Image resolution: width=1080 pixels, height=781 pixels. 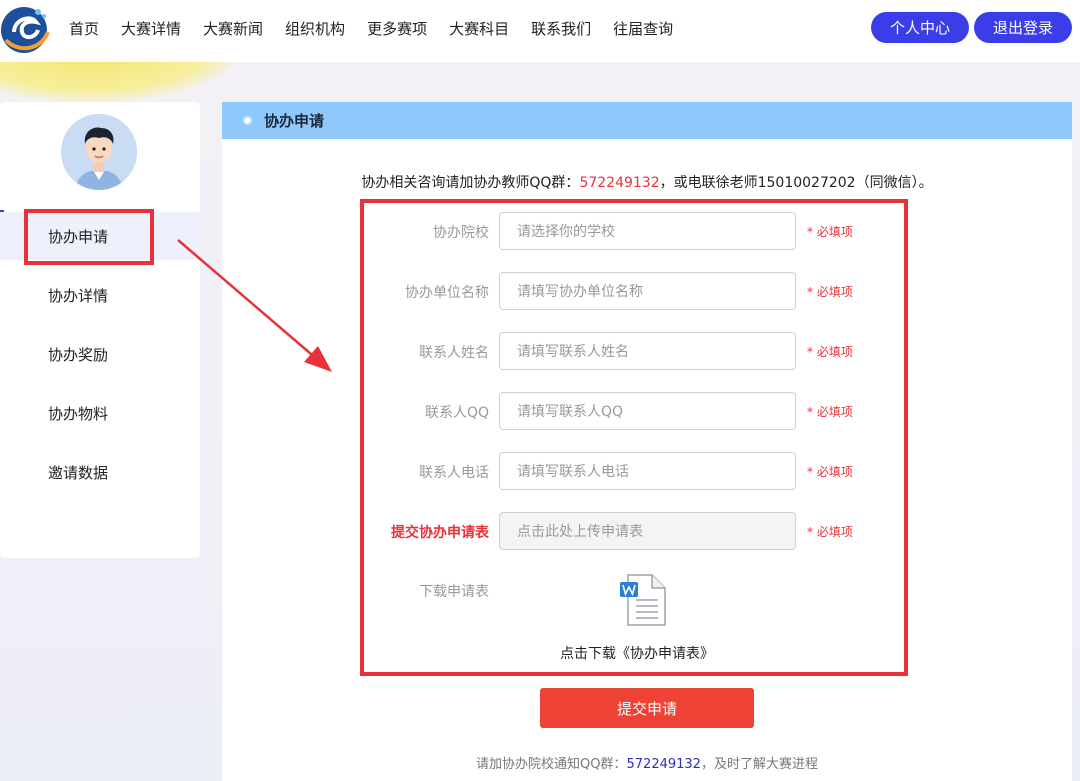 What do you see at coordinates (447, 293) in the screenshot?
I see `field-label-unit: 协办单位名称` at bounding box center [447, 293].